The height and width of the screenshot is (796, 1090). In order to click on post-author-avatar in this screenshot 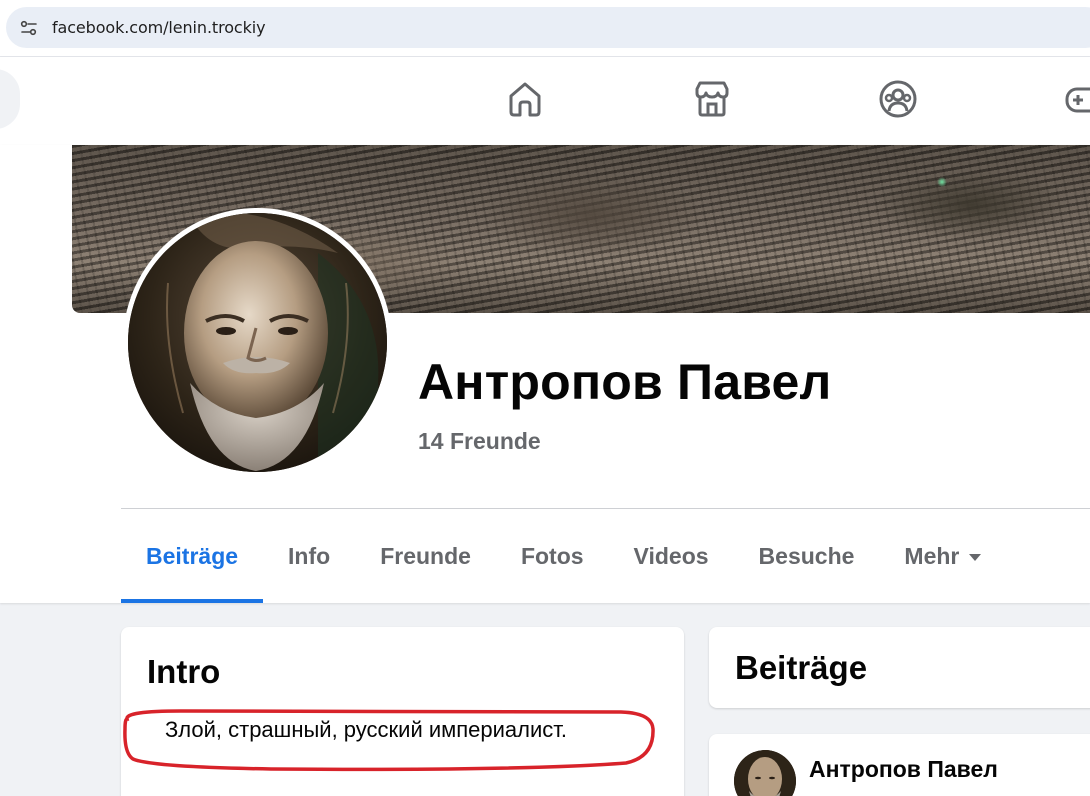, I will do `click(765, 773)`.